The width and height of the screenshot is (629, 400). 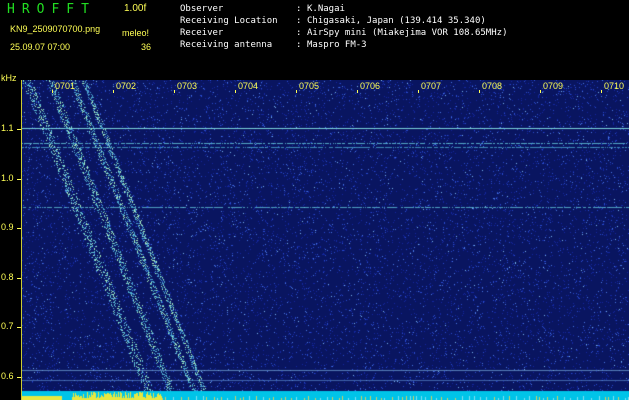 I want to click on time-label: 0708, so click(x=492, y=86).